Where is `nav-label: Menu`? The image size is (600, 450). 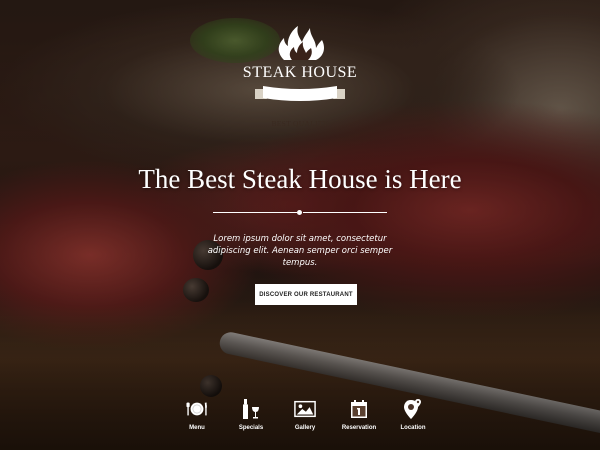
nav-label: Menu is located at coordinates (197, 428).